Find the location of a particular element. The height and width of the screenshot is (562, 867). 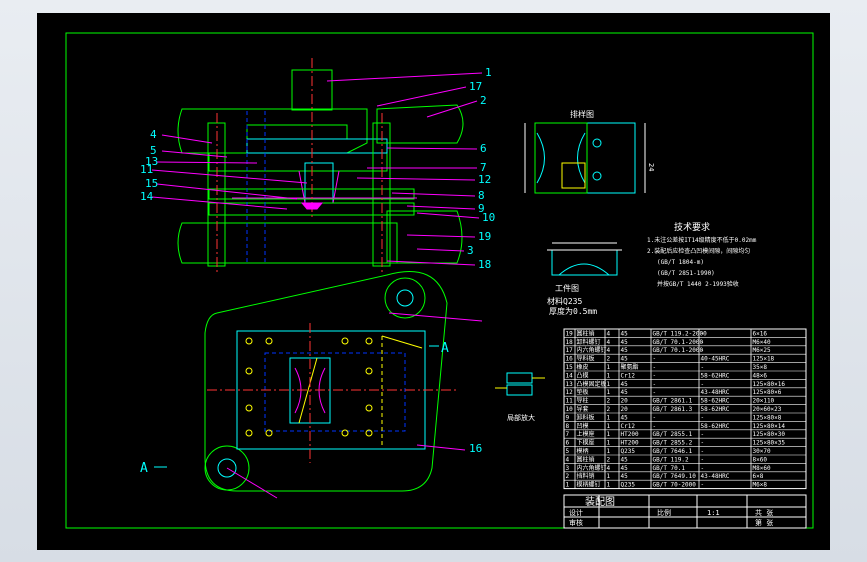

bom-cell: 6×16 is located at coordinates (760, 333).